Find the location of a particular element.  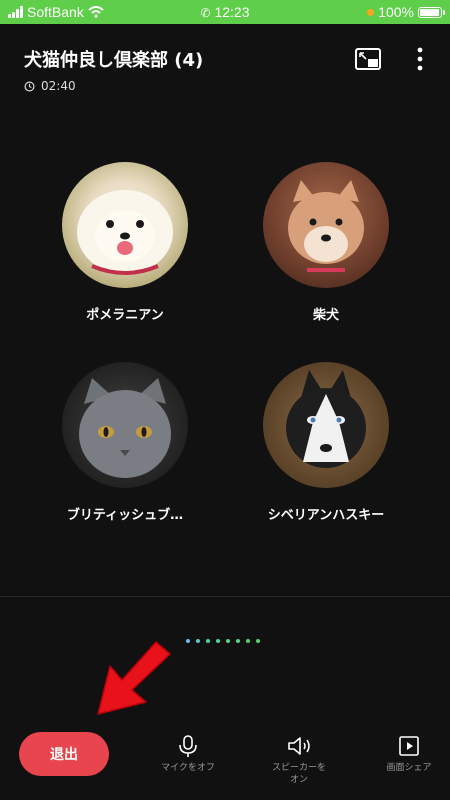

mic-toggle: マイクをオフ is located at coordinates (188, 754).